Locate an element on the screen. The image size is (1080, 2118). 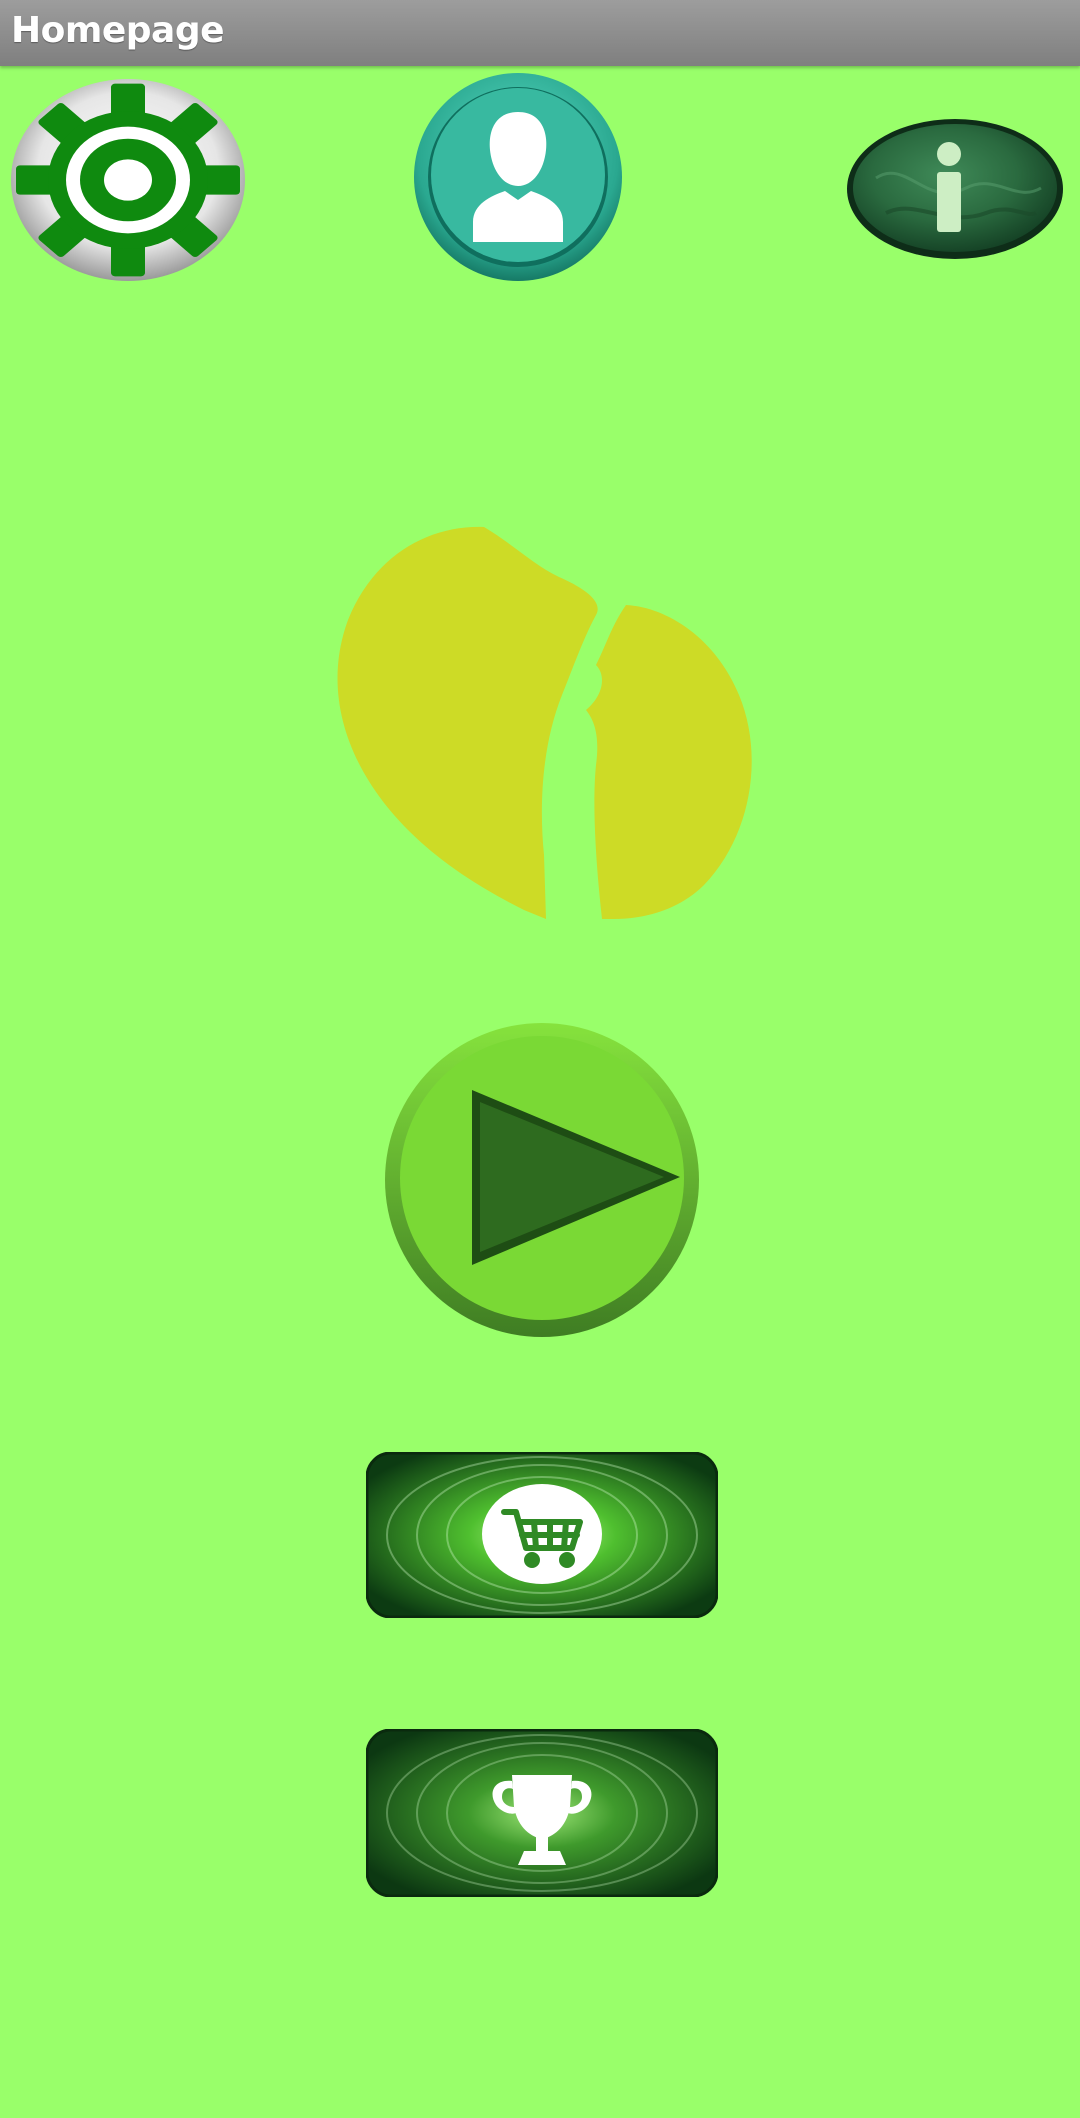
page-title: Homepage is located at coordinates (118, 30).